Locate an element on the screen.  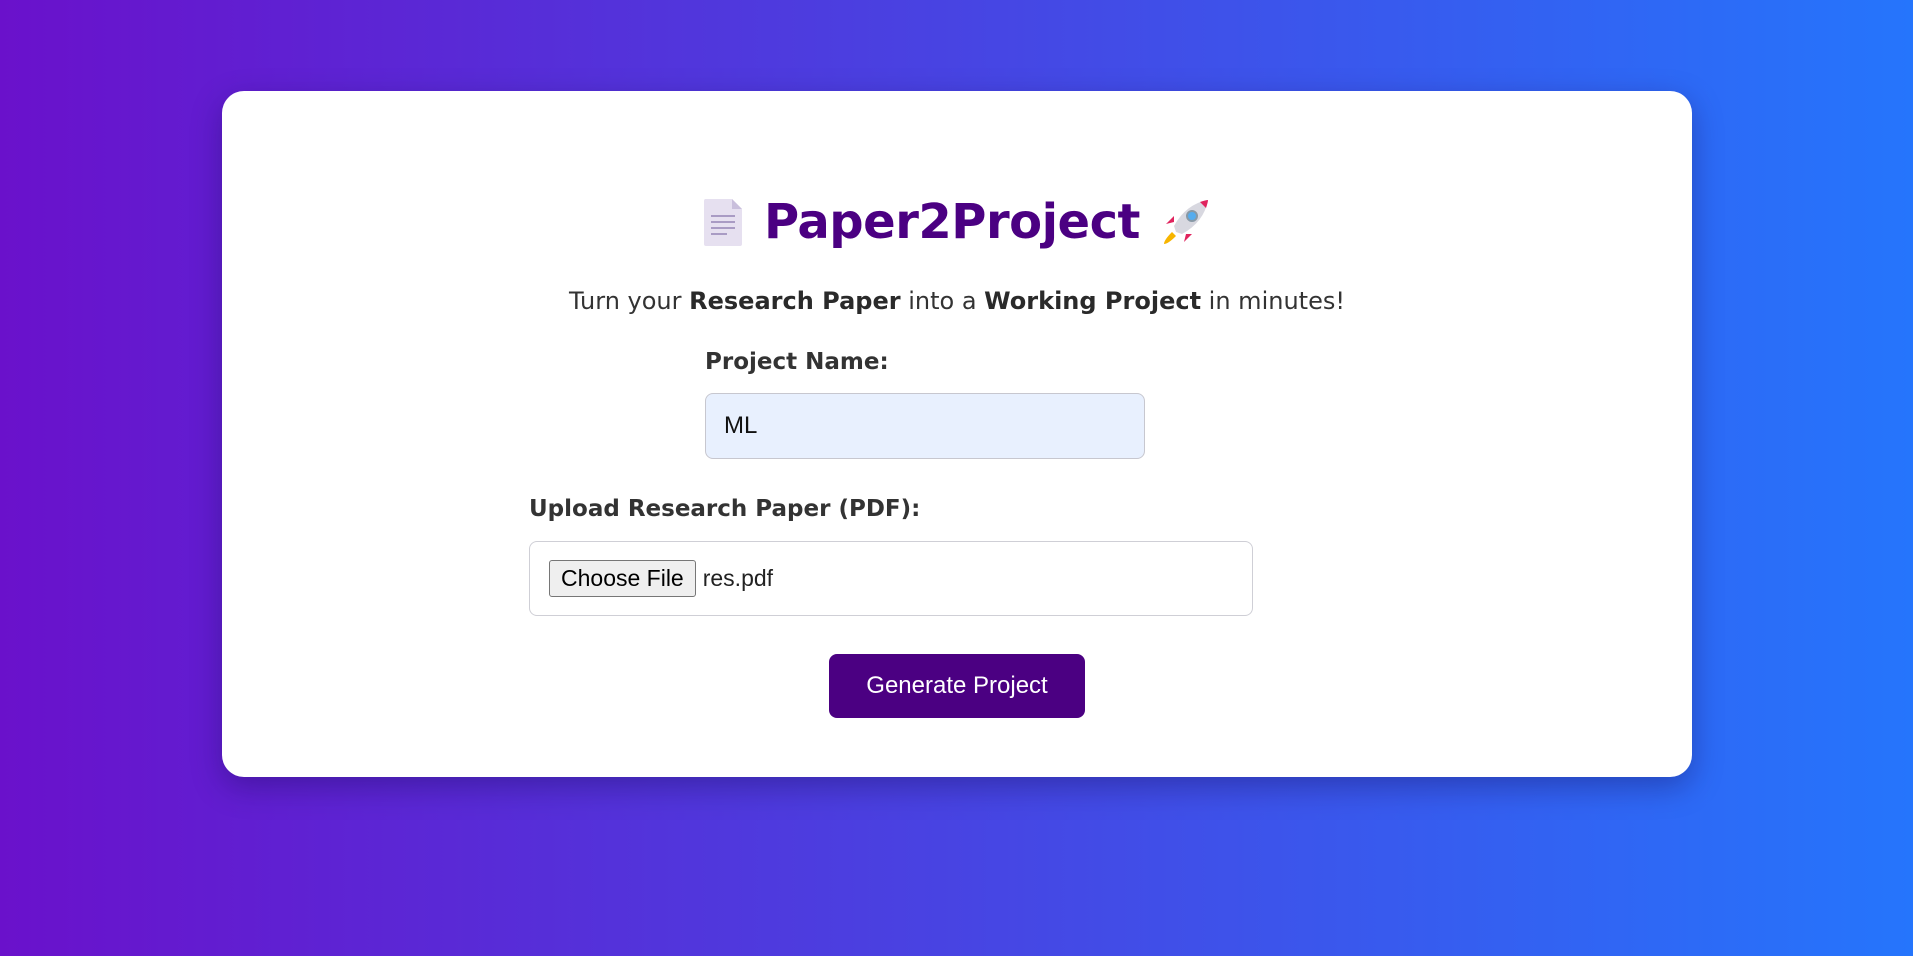
tagline-highlight-working-project: Working Project is located at coordinates (1093, 301).